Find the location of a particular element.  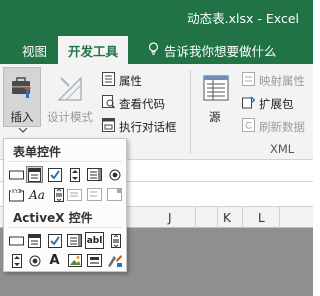

combo-list-edit-icon is located at coordinates (94, 194).